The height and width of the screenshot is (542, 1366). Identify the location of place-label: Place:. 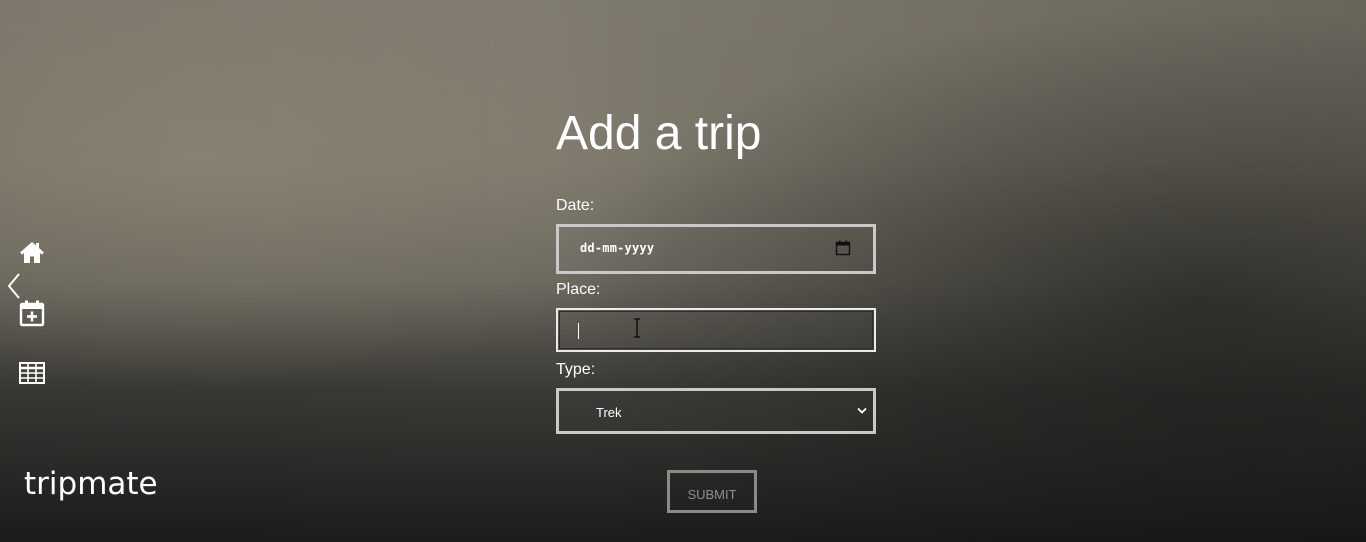
(578, 289).